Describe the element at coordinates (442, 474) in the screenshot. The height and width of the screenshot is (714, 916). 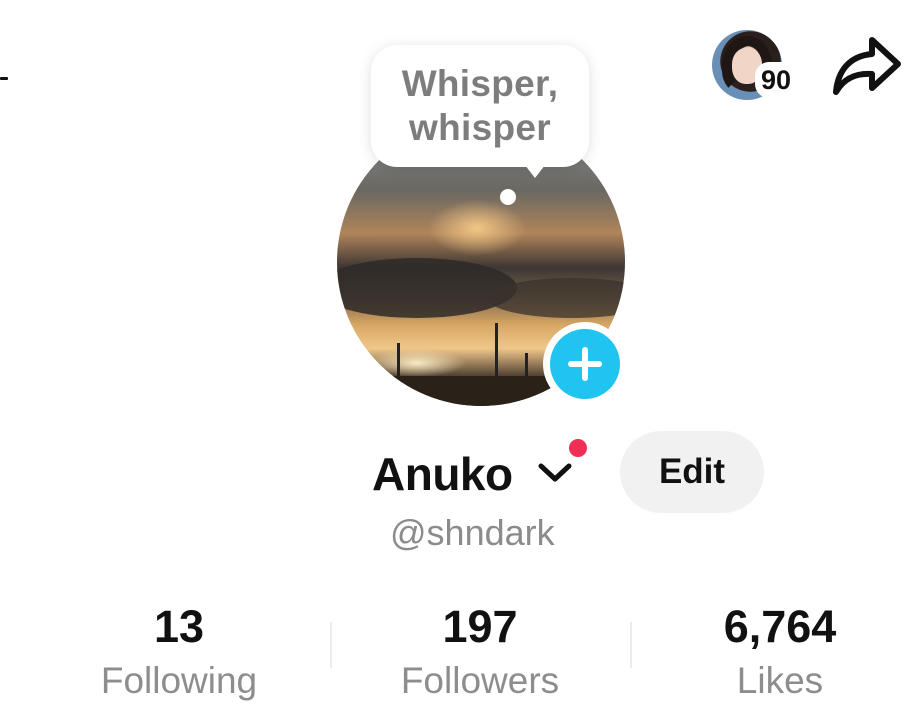
I see `profile-name: Anuko` at that location.